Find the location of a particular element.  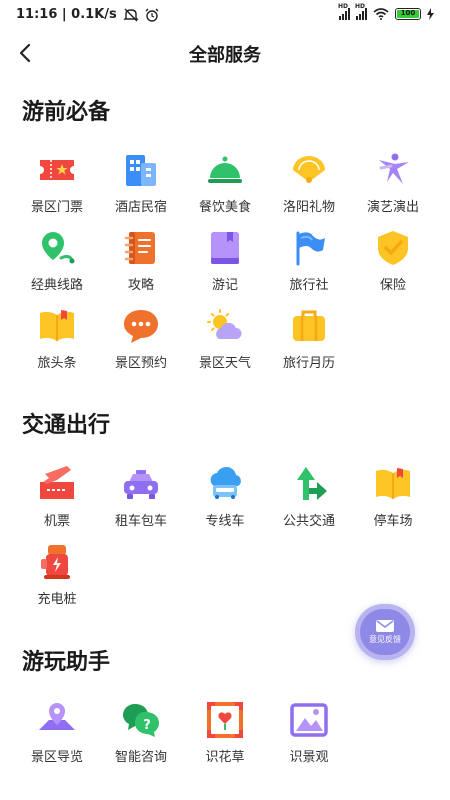

taxi-icon is located at coordinates (141, 484).